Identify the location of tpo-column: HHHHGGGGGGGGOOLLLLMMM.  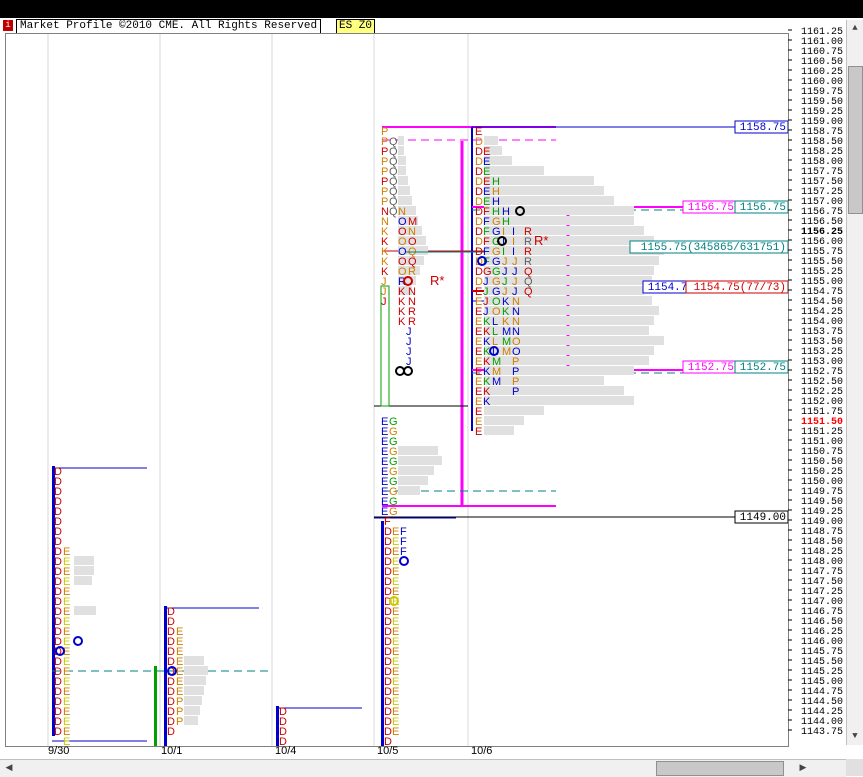
(496, 282).